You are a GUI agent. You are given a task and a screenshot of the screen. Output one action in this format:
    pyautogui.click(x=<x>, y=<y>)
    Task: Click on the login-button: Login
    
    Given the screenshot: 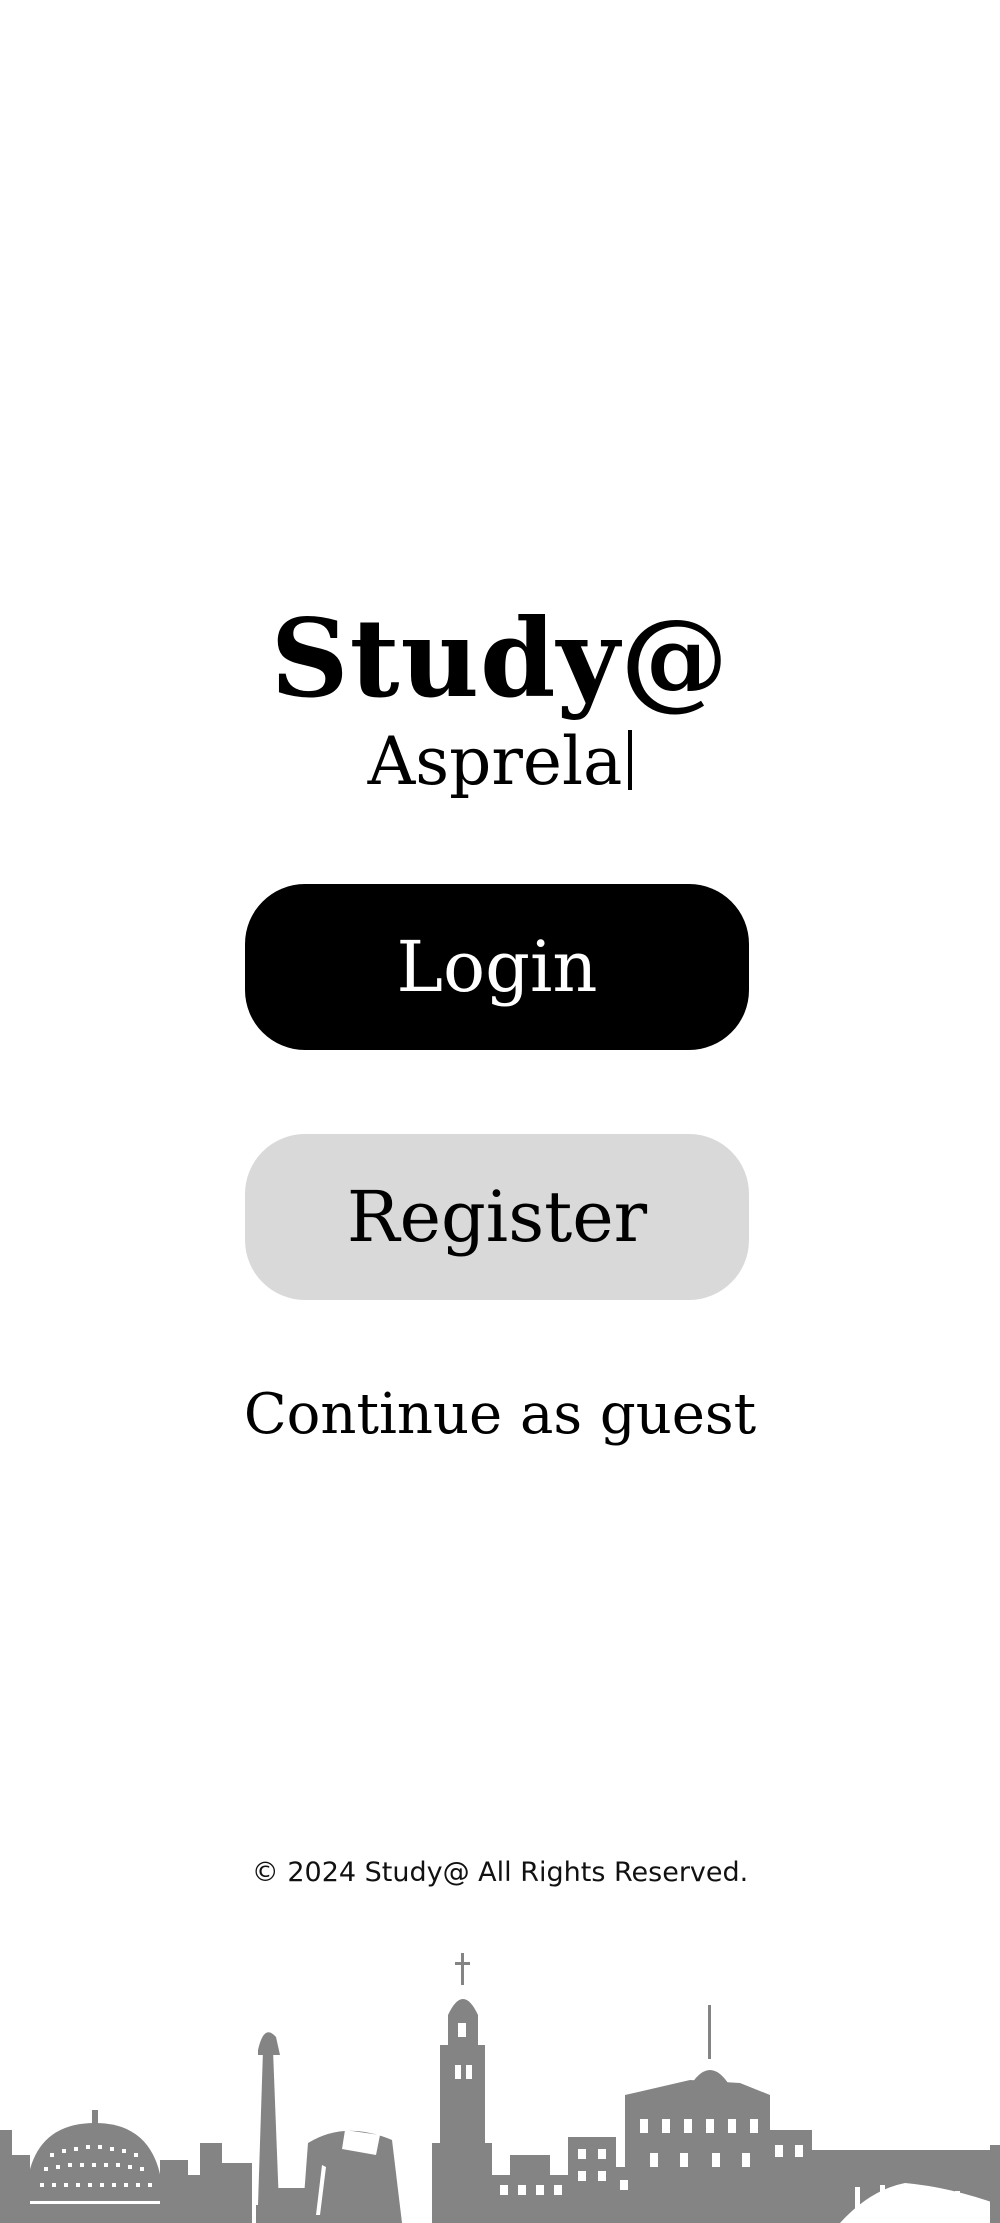 What is the action you would take?
    pyautogui.click(x=497, y=967)
    